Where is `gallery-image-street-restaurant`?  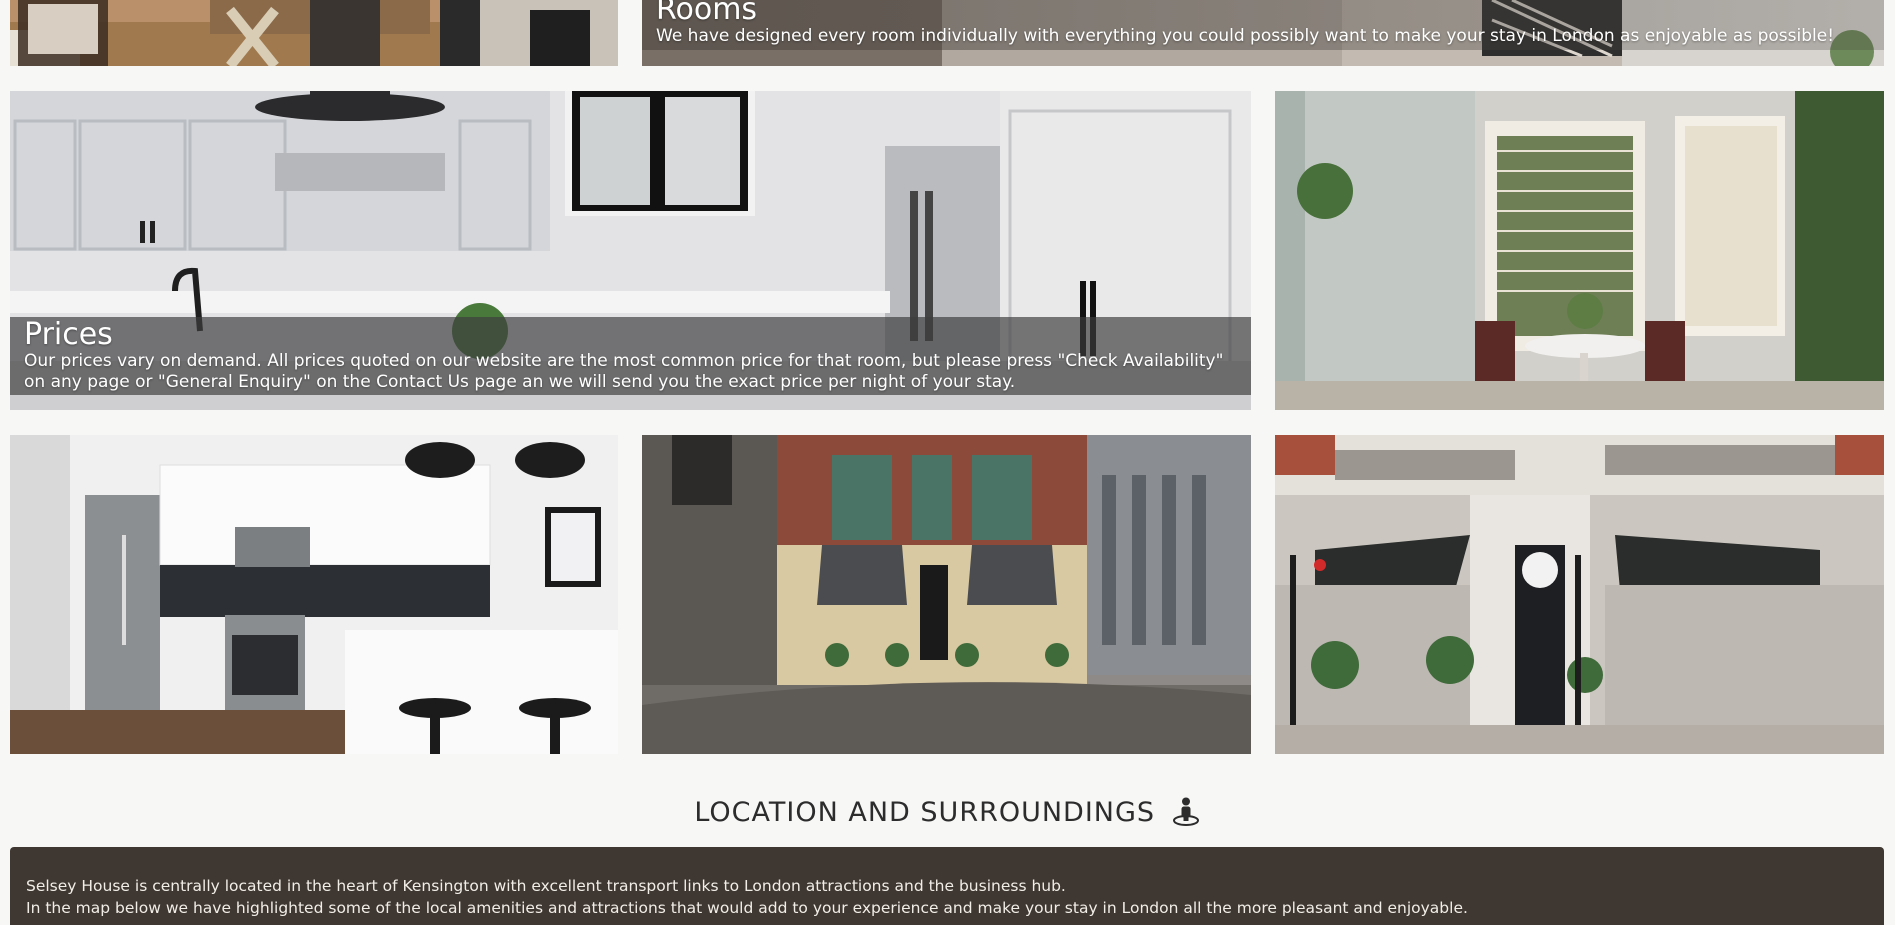
gallery-image-street-restaurant is located at coordinates (946, 594).